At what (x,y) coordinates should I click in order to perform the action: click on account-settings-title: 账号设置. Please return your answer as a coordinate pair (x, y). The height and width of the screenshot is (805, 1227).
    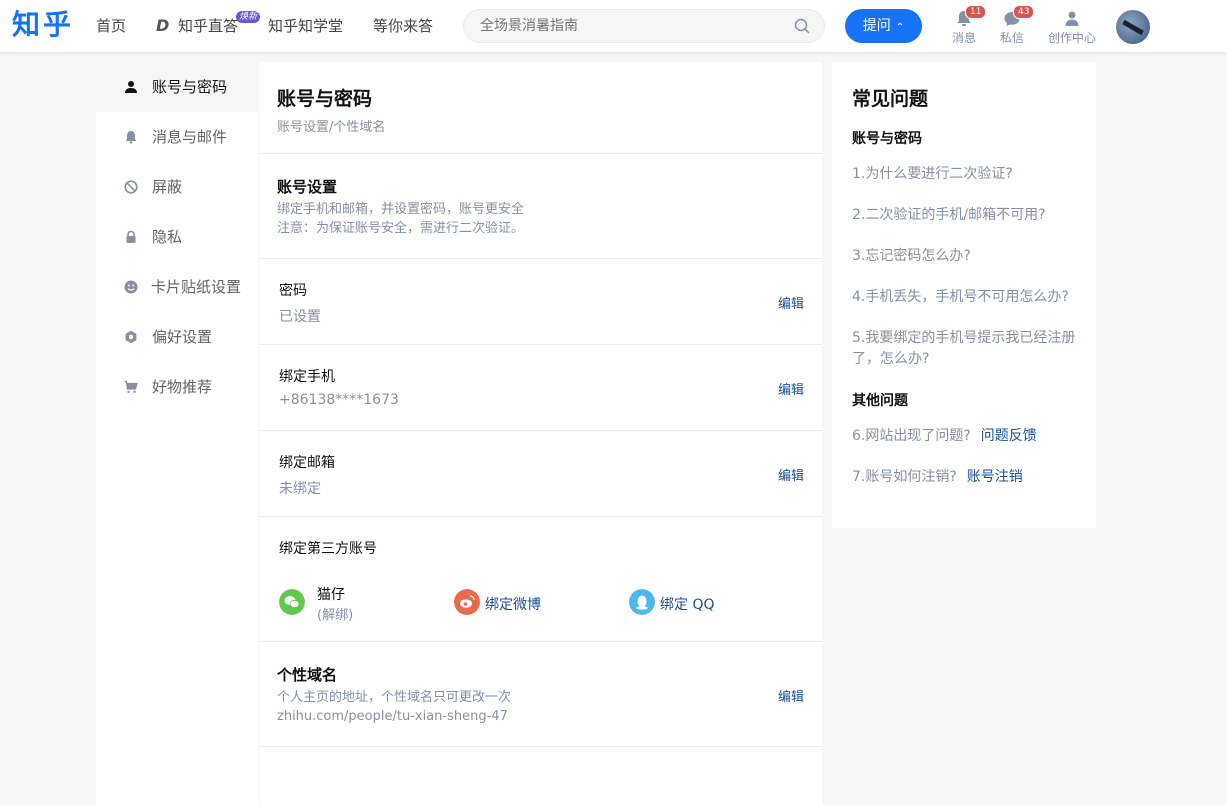
    Looking at the image, I should click on (307, 187).